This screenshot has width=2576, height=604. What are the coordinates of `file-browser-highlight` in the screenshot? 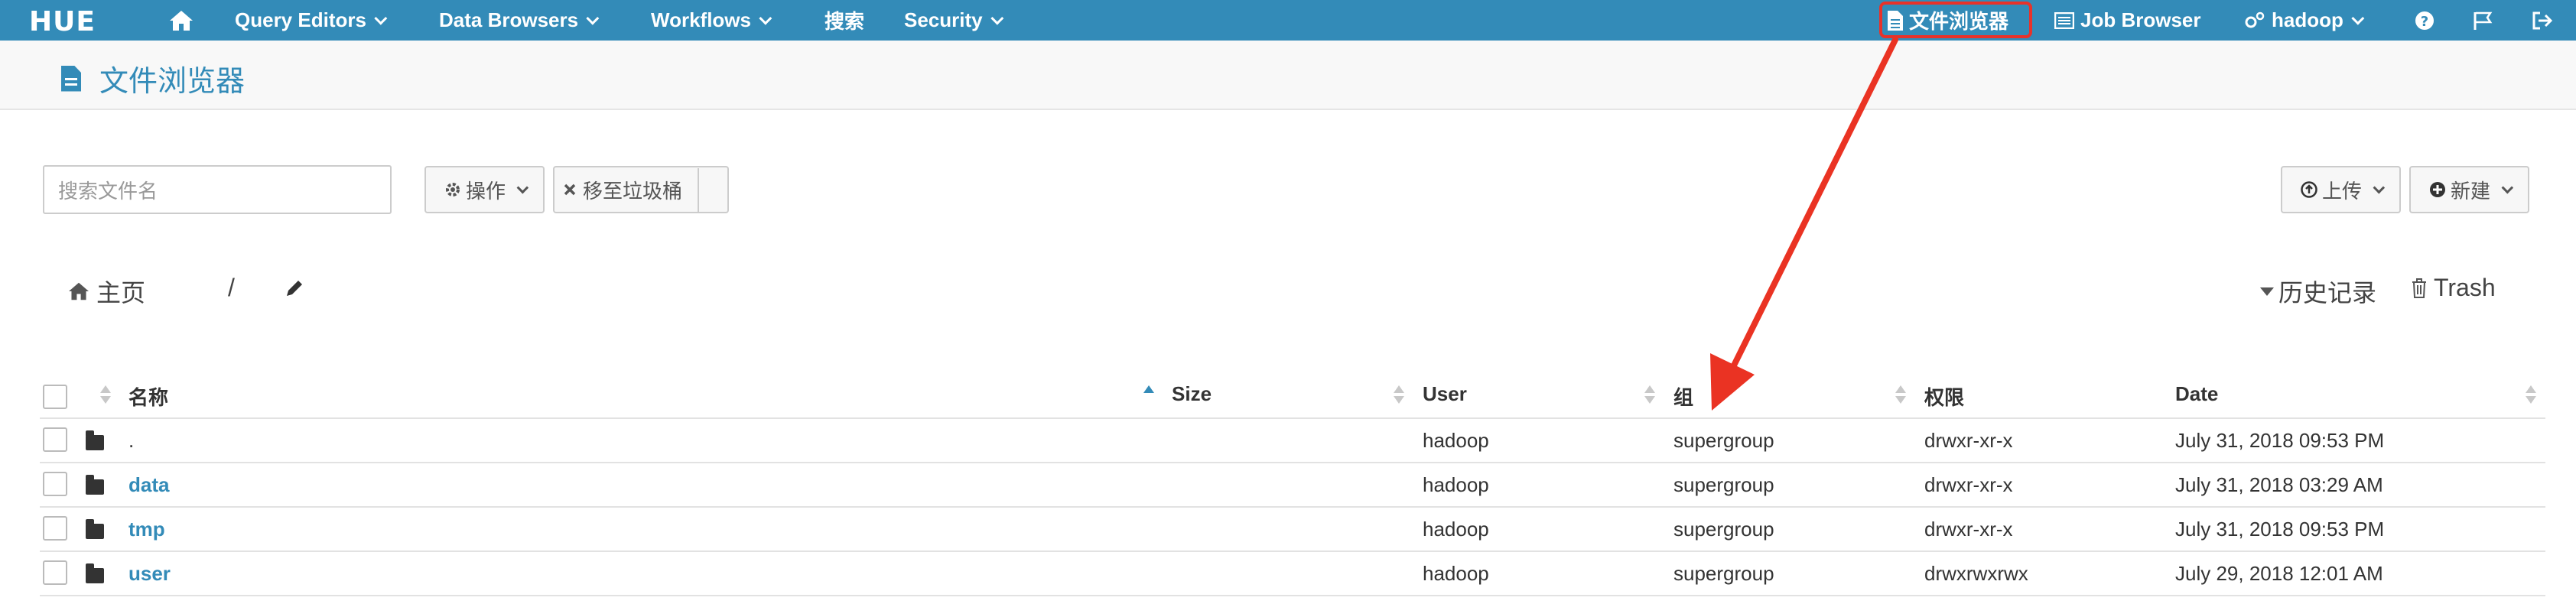 It's located at (1955, 20).